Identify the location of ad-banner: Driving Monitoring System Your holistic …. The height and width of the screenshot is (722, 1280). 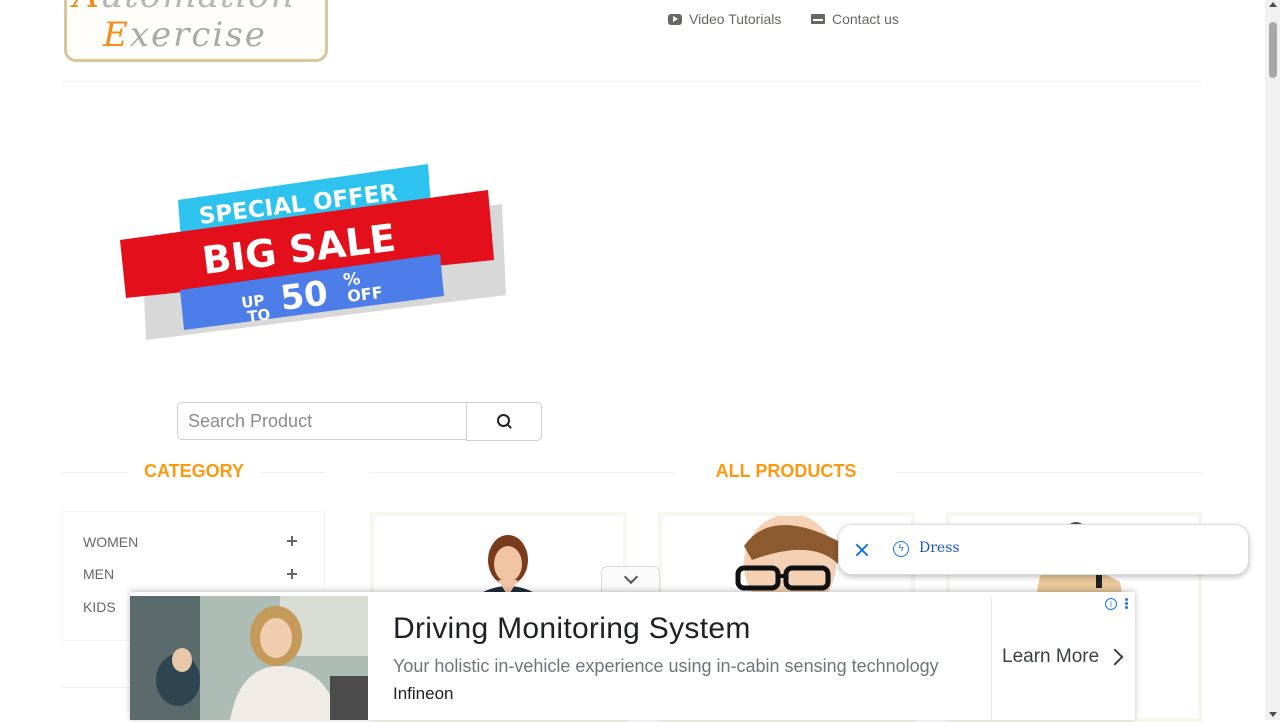
(632, 656).